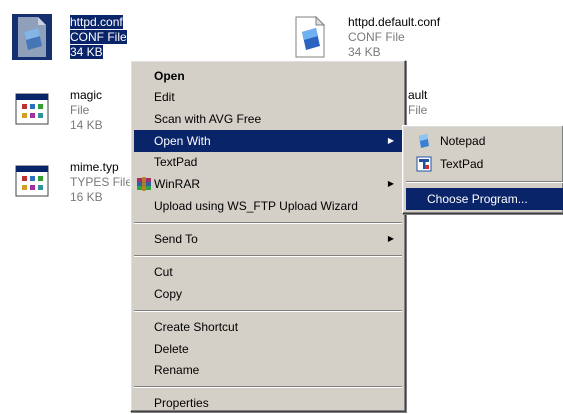  What do you see at coordinates (96, 22) in the screenshot?
I see `file-name: httpd.conf` at bounding box center [96, 22].